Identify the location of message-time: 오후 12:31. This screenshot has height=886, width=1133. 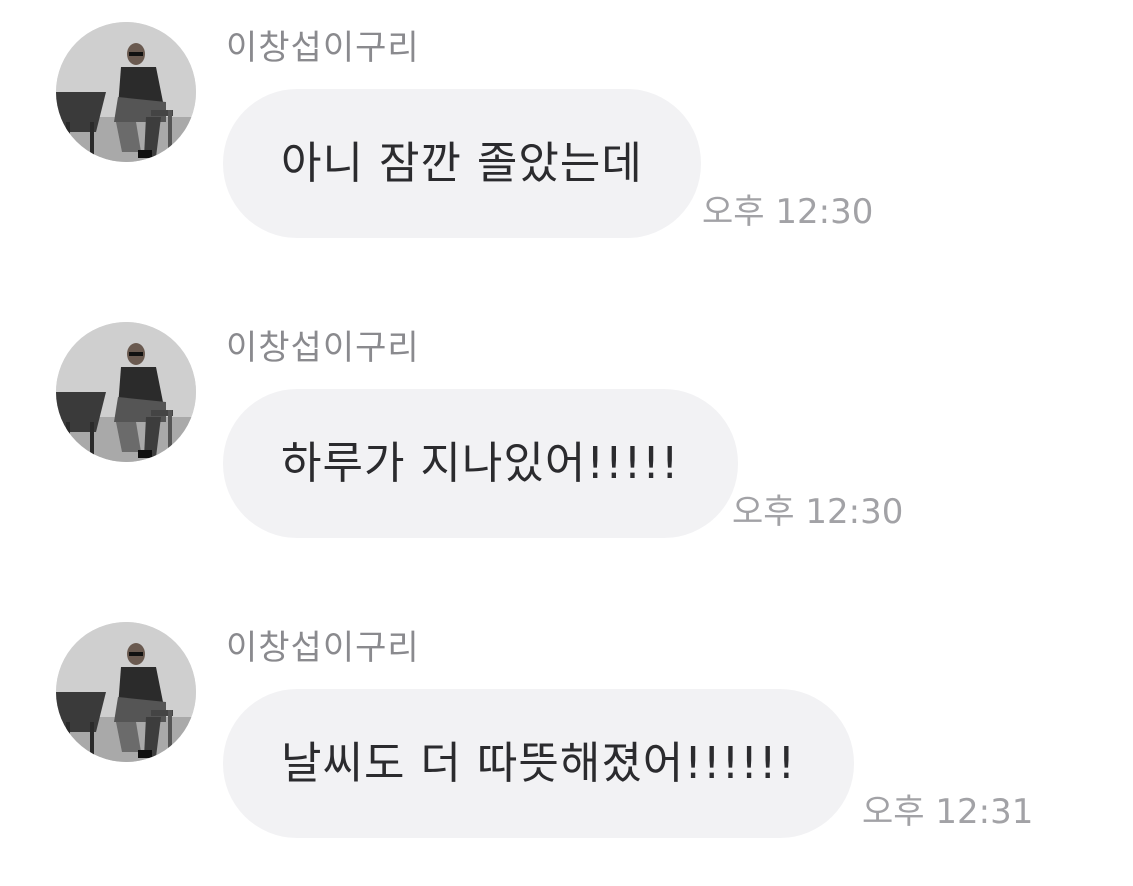
(948, 812).